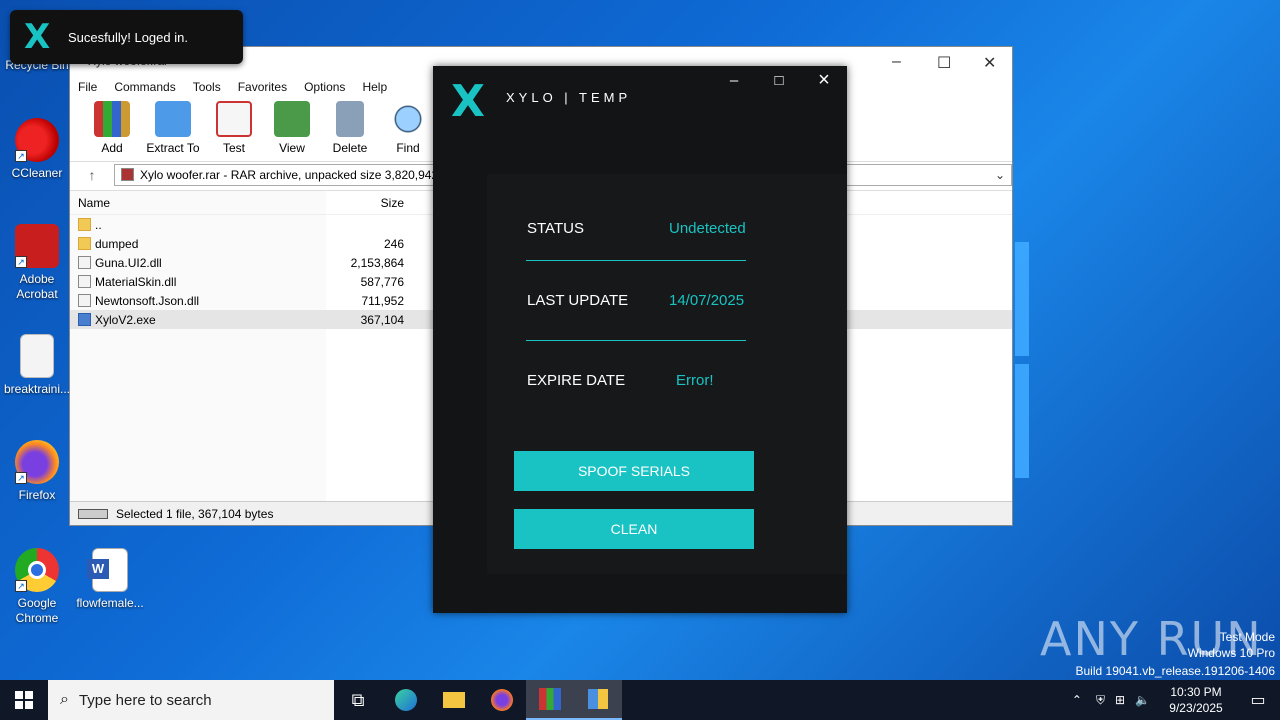  What do you see at coordinates (502, 700) in the screenshot?
I see `firefox-taskbar-icon` at bounding box center [502, 700].